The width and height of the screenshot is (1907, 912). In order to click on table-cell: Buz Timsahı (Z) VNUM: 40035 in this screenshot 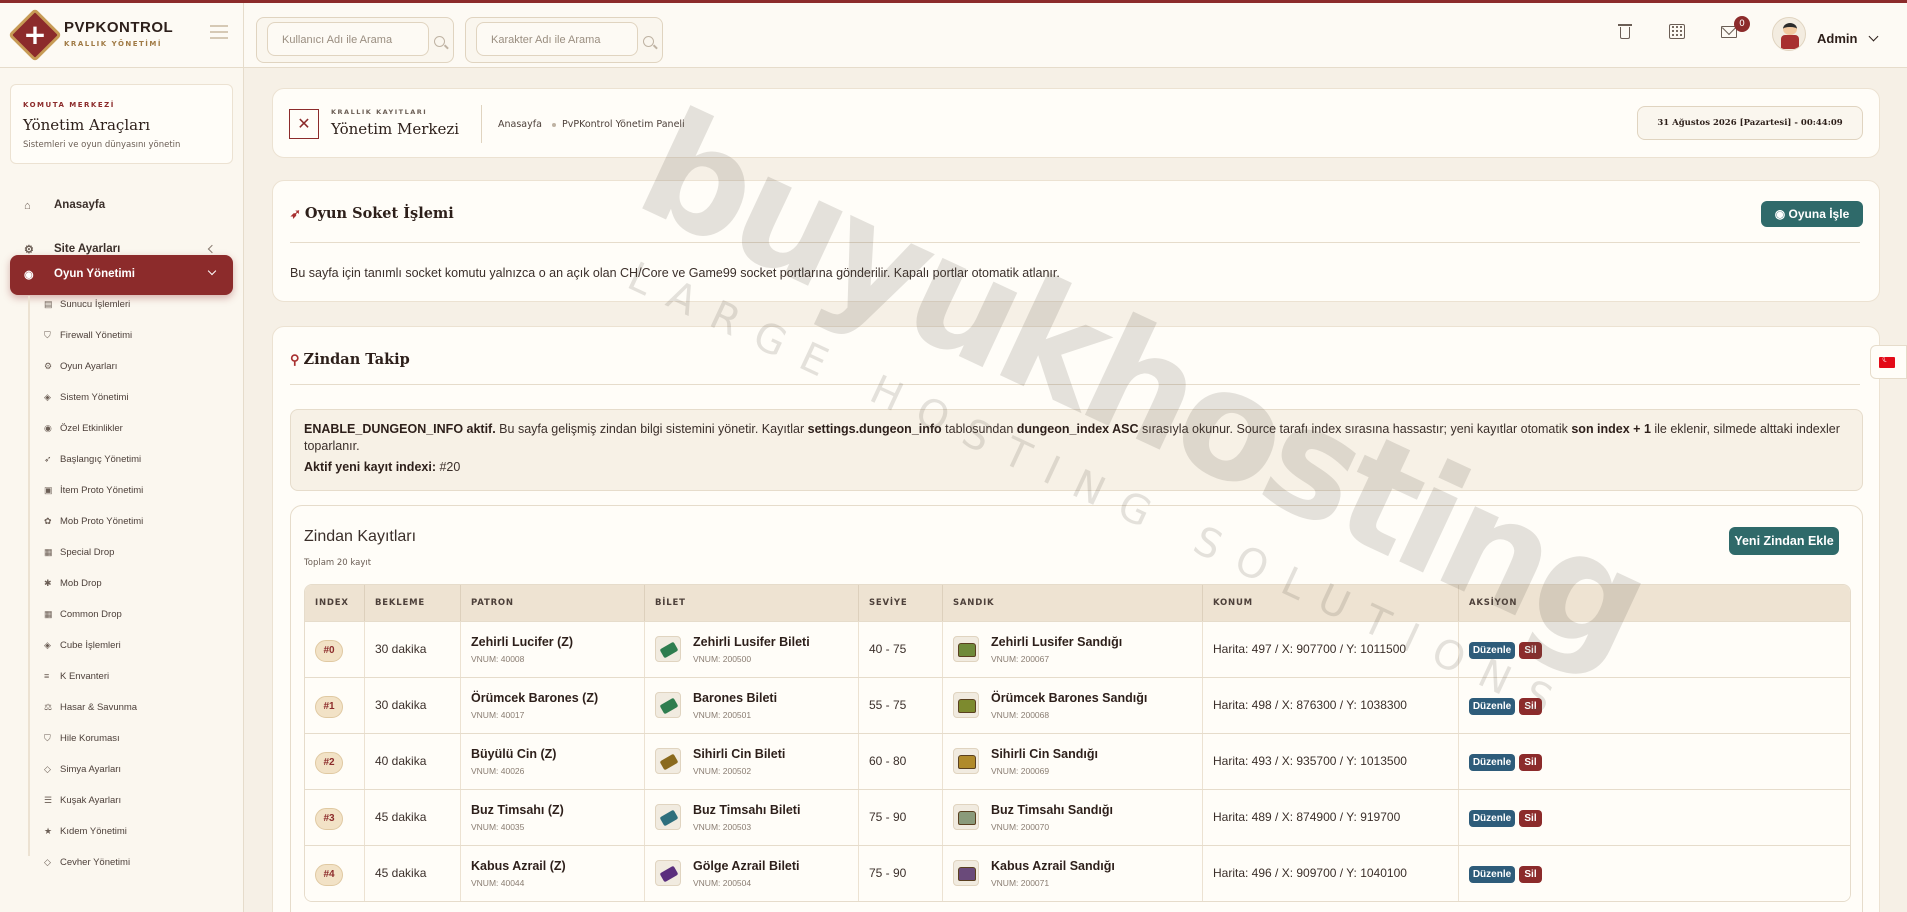, I will do `click(553, 818)`.